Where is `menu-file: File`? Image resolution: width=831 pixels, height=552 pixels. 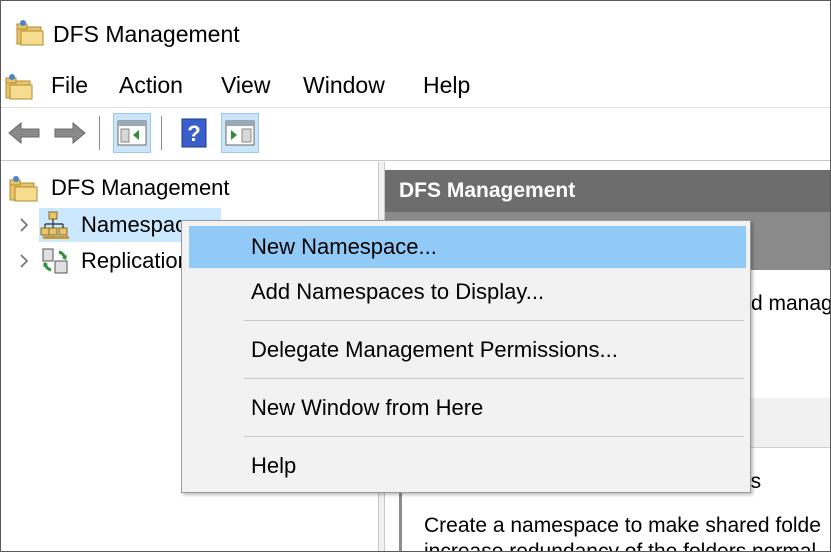 menu-file: File is located at coordinates (69, 85).